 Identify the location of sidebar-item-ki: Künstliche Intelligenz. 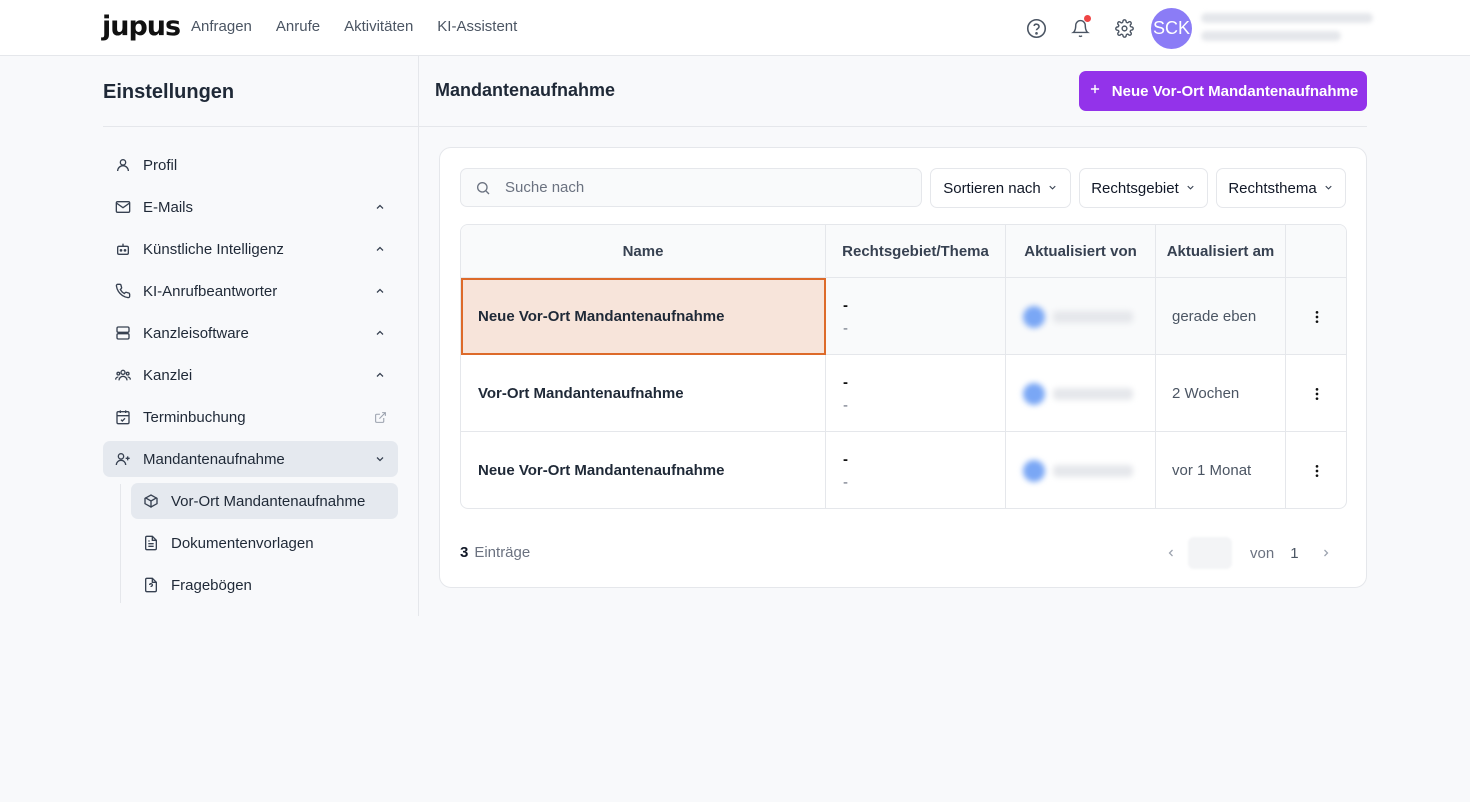
(250, 249).